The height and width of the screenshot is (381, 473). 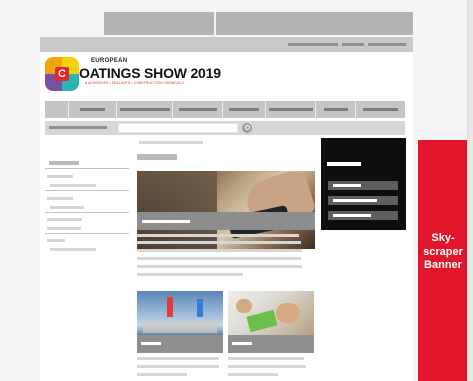 I want to click on skyscraper-banner: Sky- scraper Banner, so click(x=443, y=260).